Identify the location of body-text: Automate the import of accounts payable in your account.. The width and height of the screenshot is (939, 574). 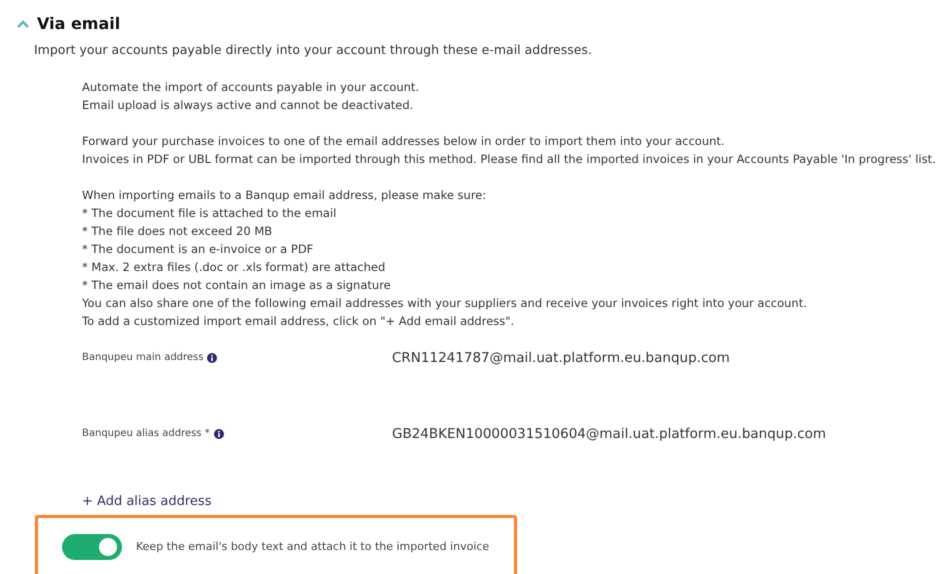
(251, 87).